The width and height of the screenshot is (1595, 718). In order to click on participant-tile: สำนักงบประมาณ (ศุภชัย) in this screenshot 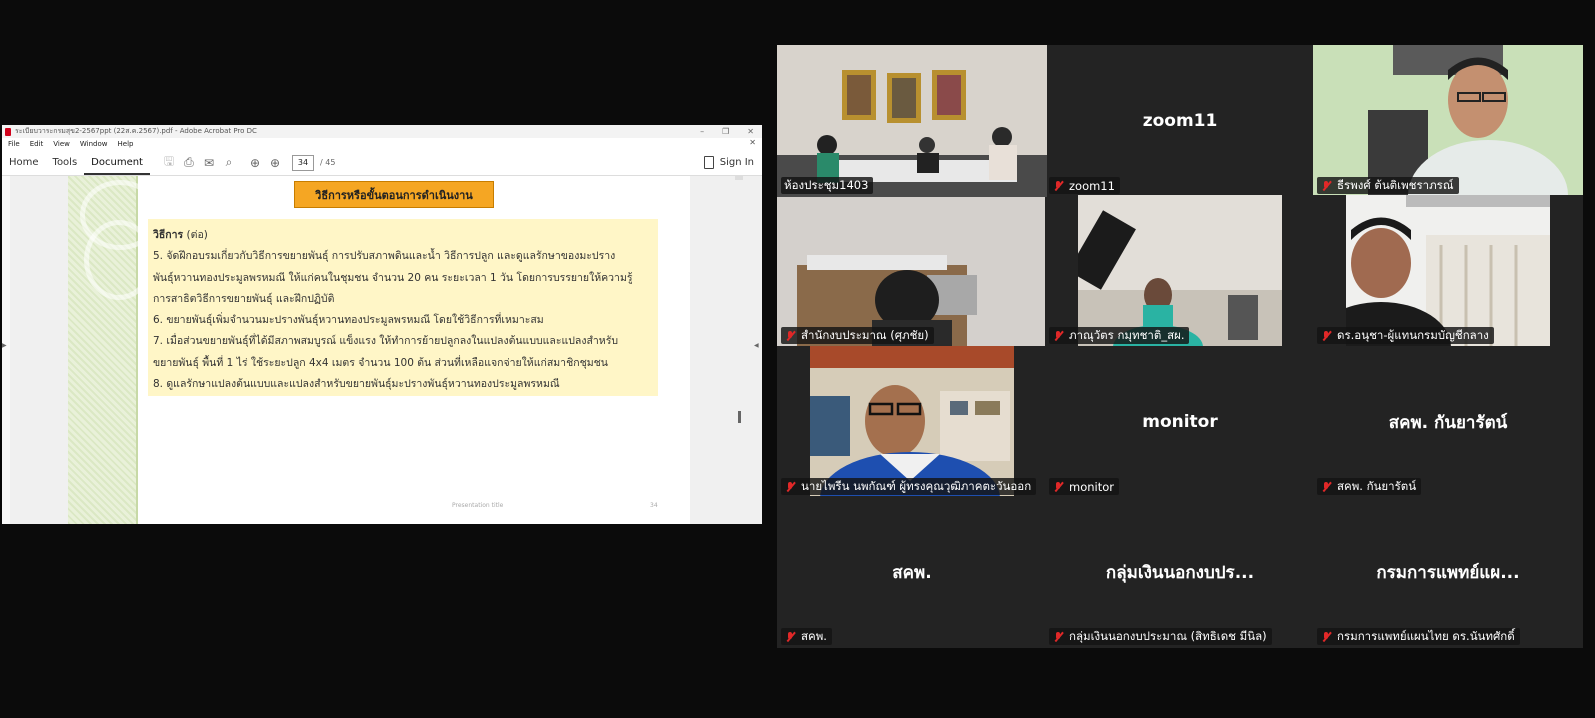, I will do `click(912, 271)`.